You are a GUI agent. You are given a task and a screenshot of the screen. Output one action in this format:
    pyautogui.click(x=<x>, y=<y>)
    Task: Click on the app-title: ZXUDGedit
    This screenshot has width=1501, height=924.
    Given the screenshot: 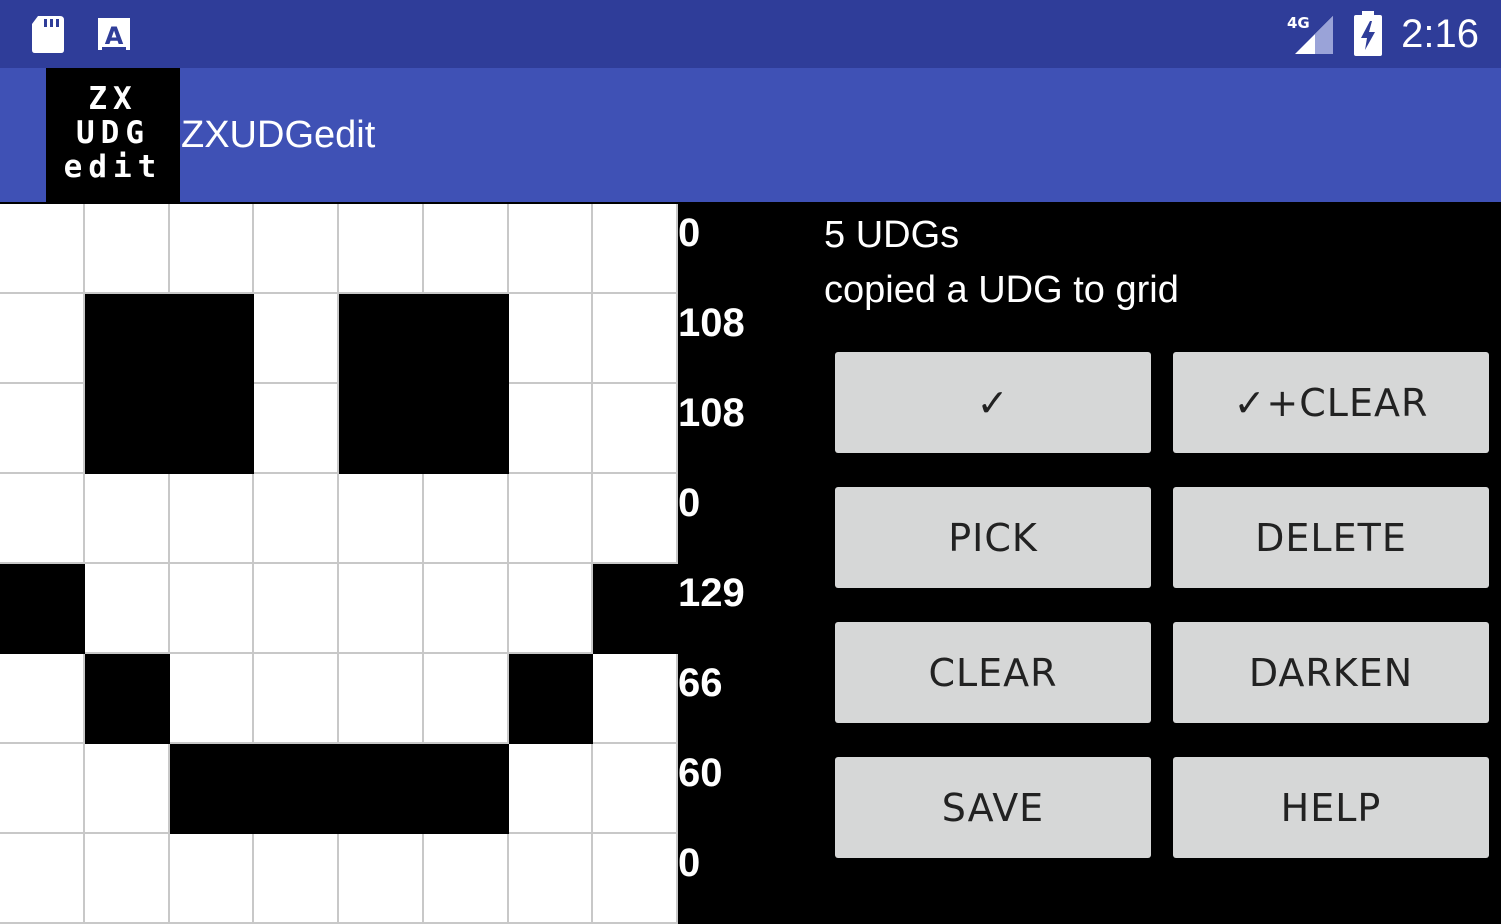 What is the action you would take?
    pyautogui.click(x=278, y=135)
    